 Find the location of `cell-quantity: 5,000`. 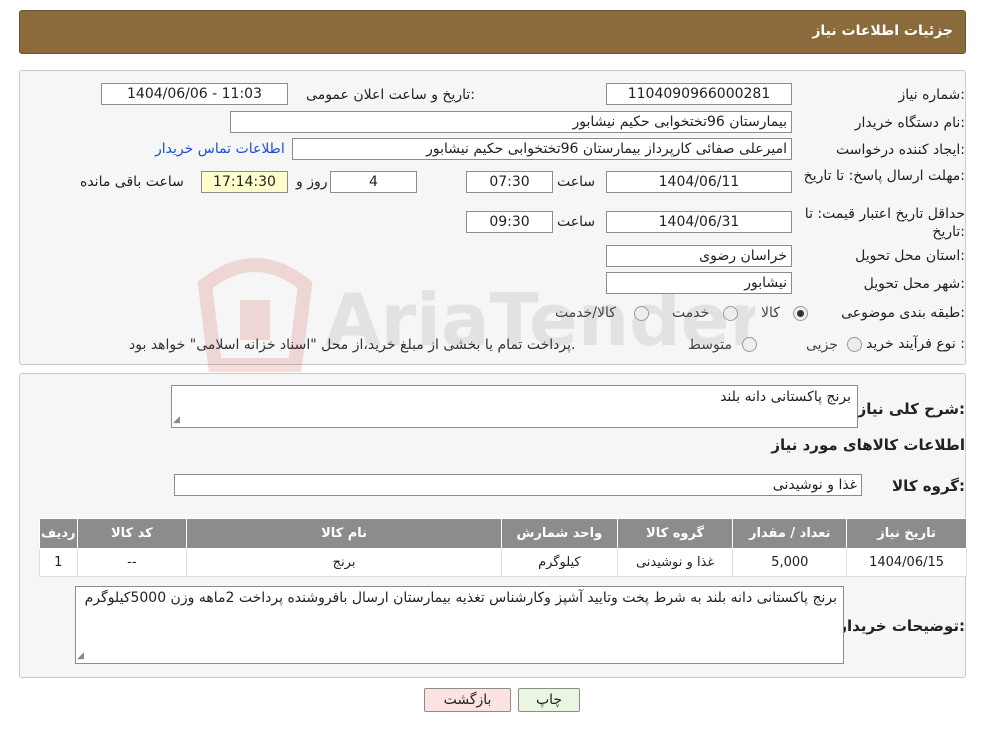

cell-quantity: 5,000 is located at coordinates (790, 562).